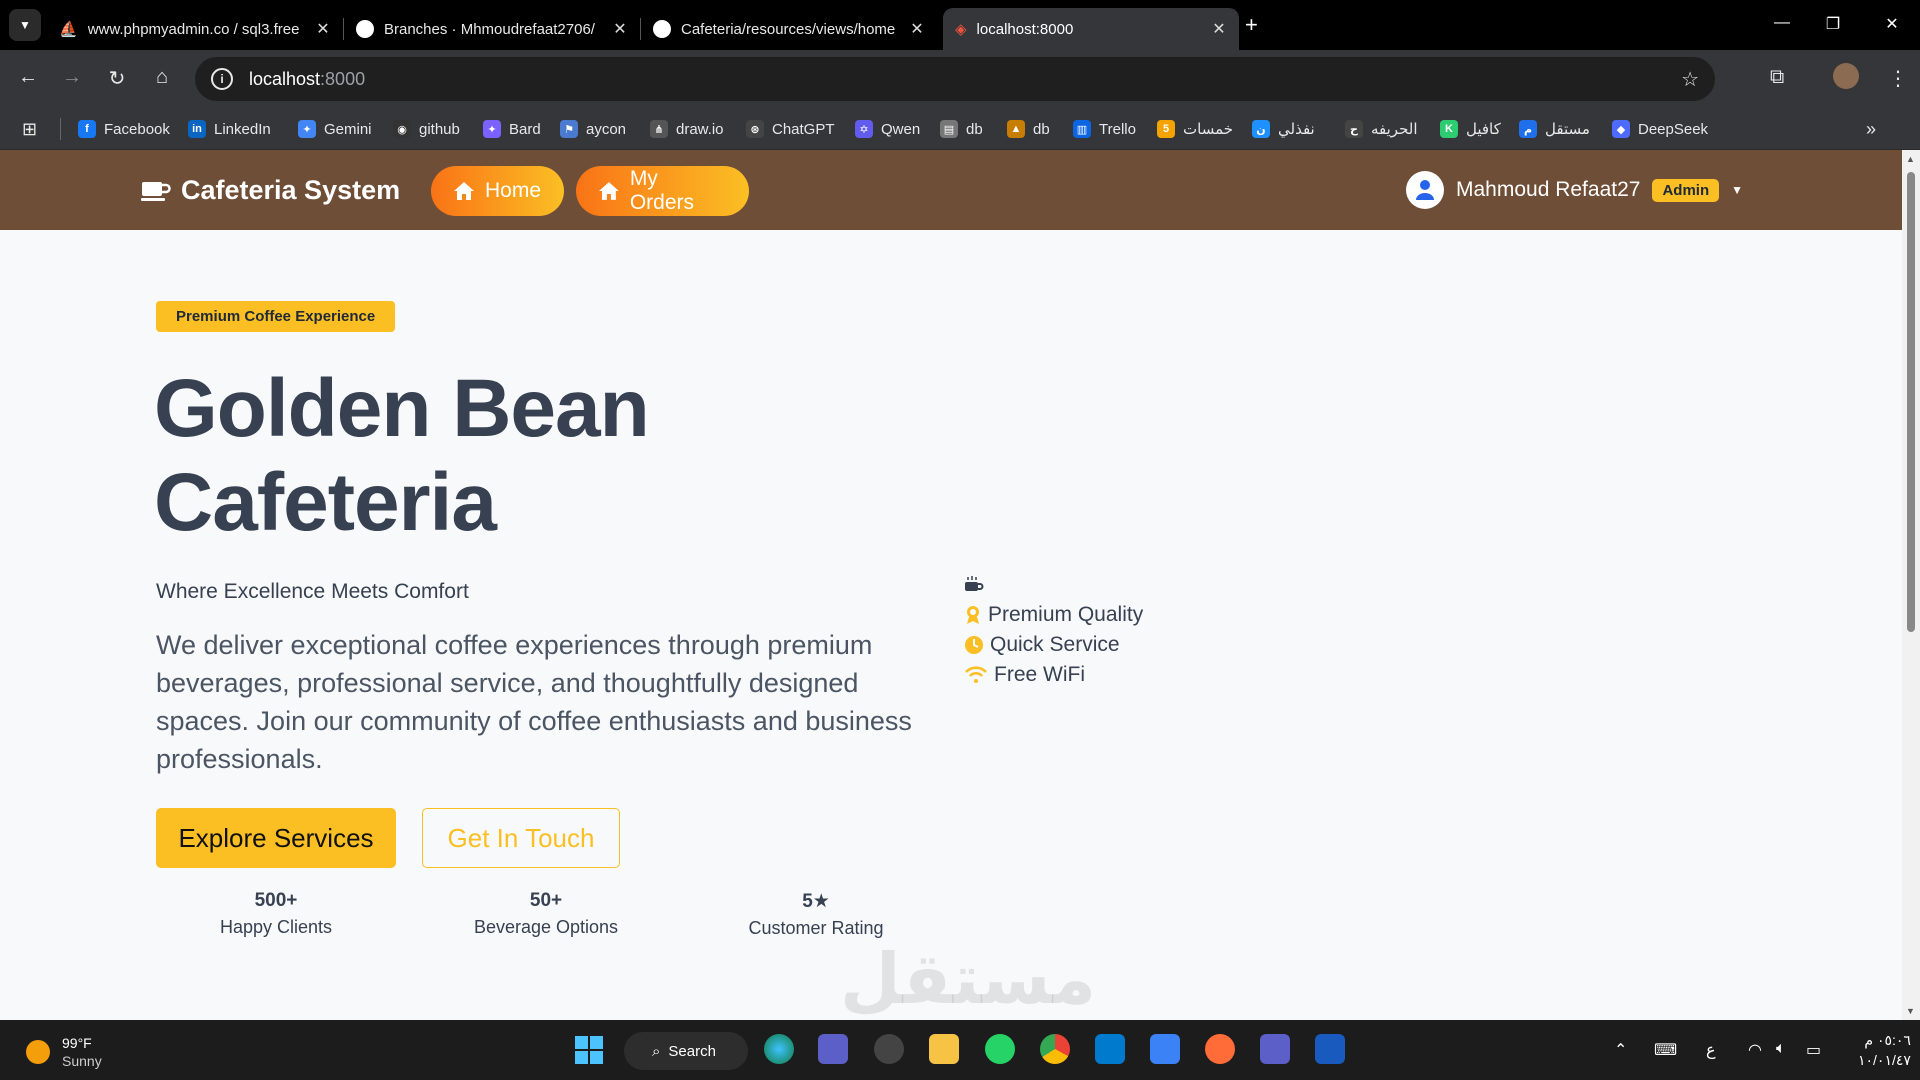  I want to click on bookmark-item: ◆ DeepSeek, so click(1660, 129).